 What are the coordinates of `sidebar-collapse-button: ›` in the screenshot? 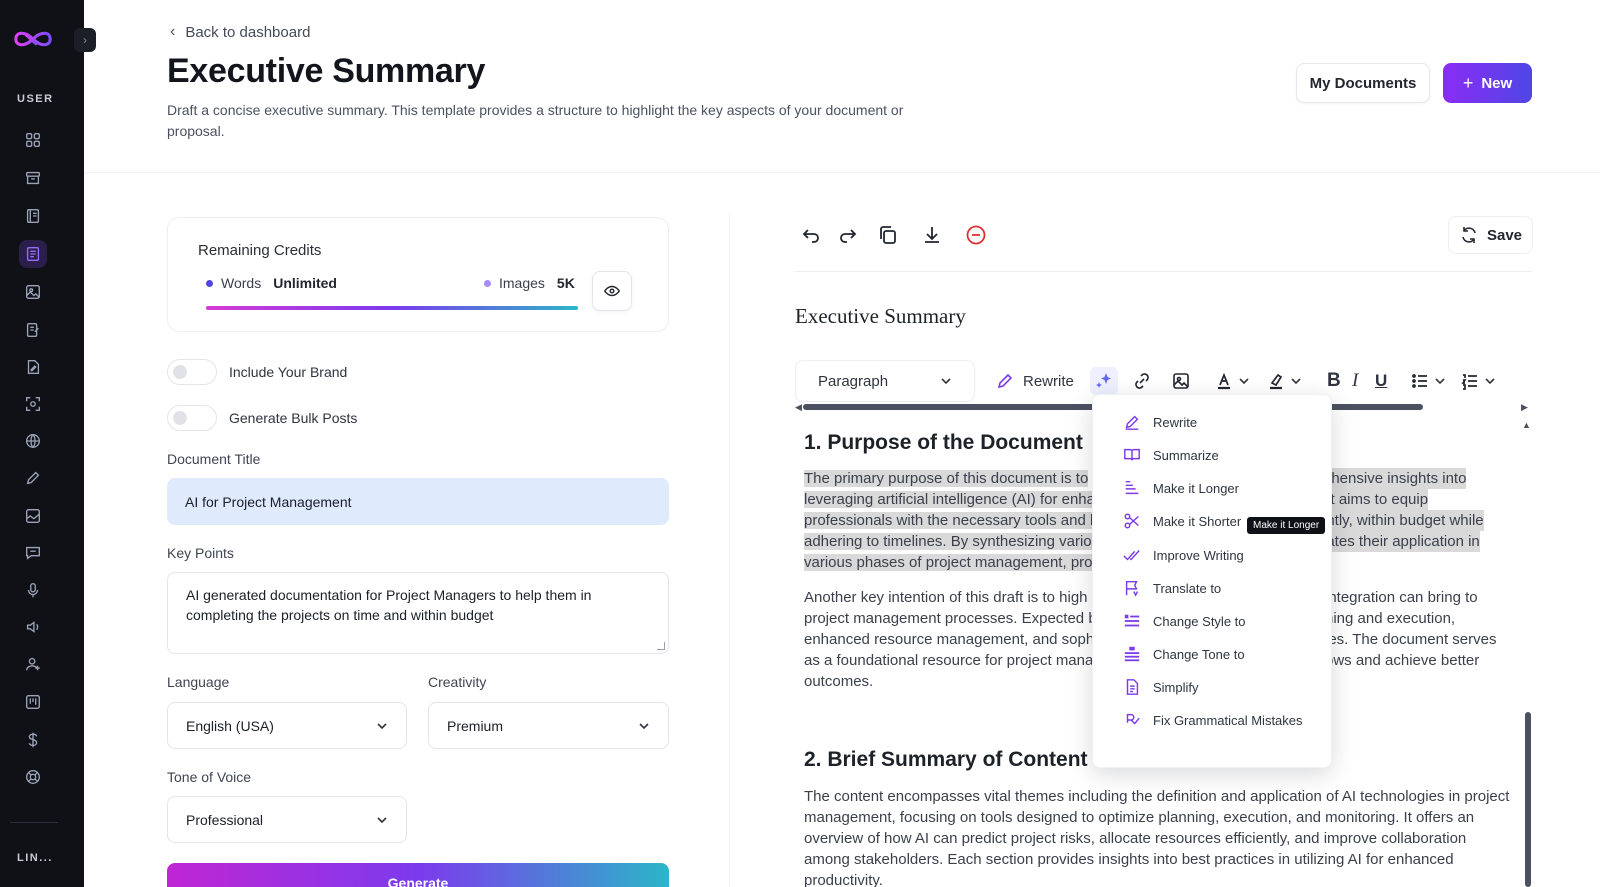 It's located at (85, 40).